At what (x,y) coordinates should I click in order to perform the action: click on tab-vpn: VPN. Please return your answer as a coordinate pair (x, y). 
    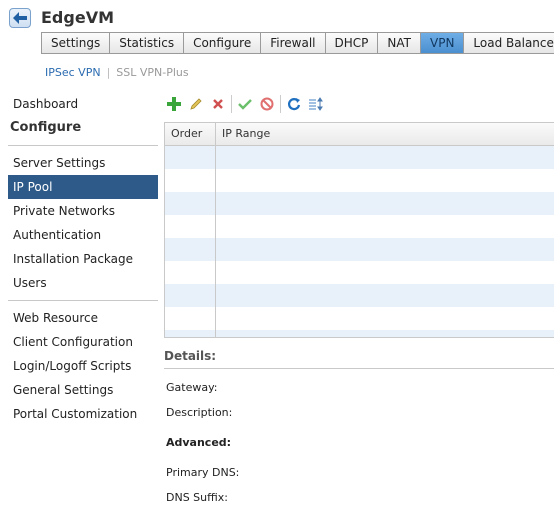
    Looking at the image, I should click on (443, 43).